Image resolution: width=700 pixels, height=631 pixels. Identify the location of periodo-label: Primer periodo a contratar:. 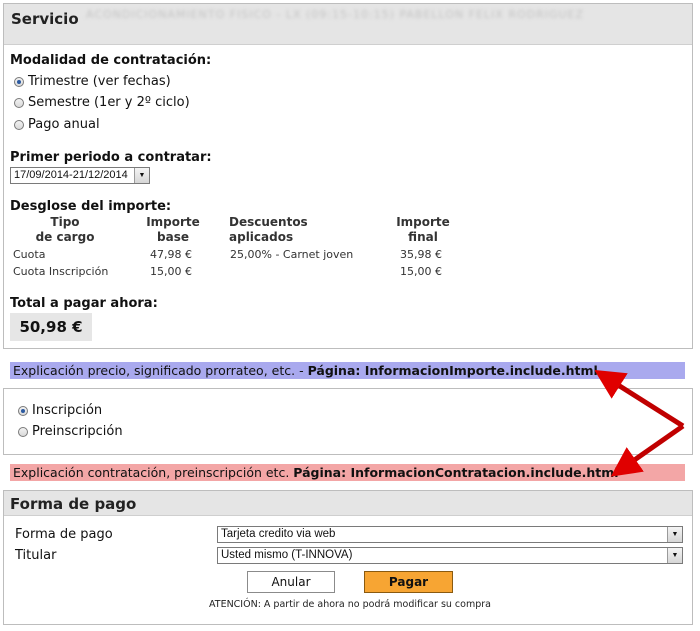
(111, 157).